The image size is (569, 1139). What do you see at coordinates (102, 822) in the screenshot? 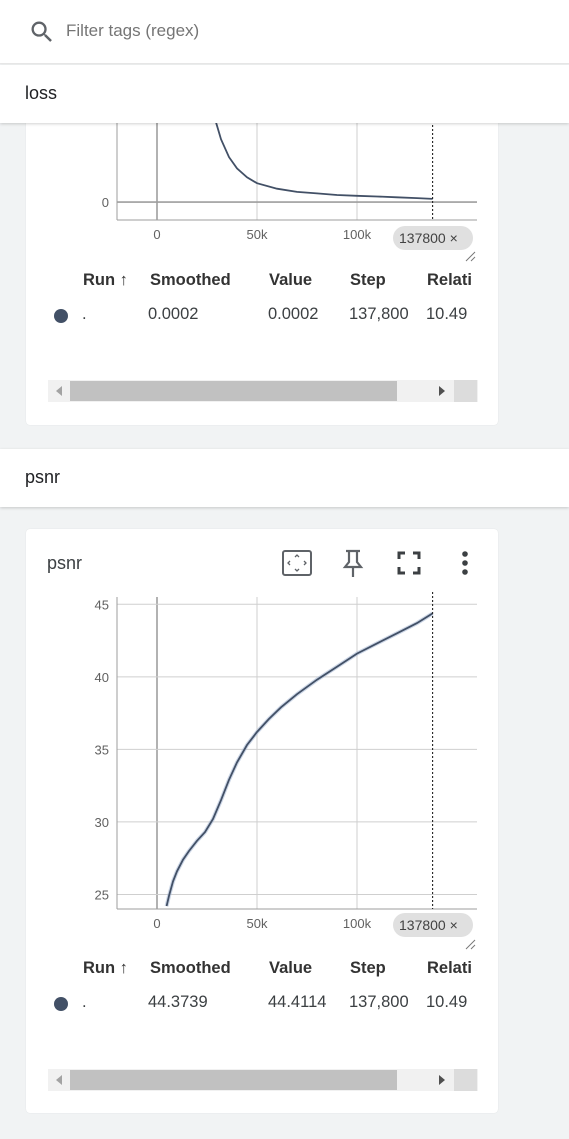
I see `y-tick-label: 30` at bounding box center [102, 822].